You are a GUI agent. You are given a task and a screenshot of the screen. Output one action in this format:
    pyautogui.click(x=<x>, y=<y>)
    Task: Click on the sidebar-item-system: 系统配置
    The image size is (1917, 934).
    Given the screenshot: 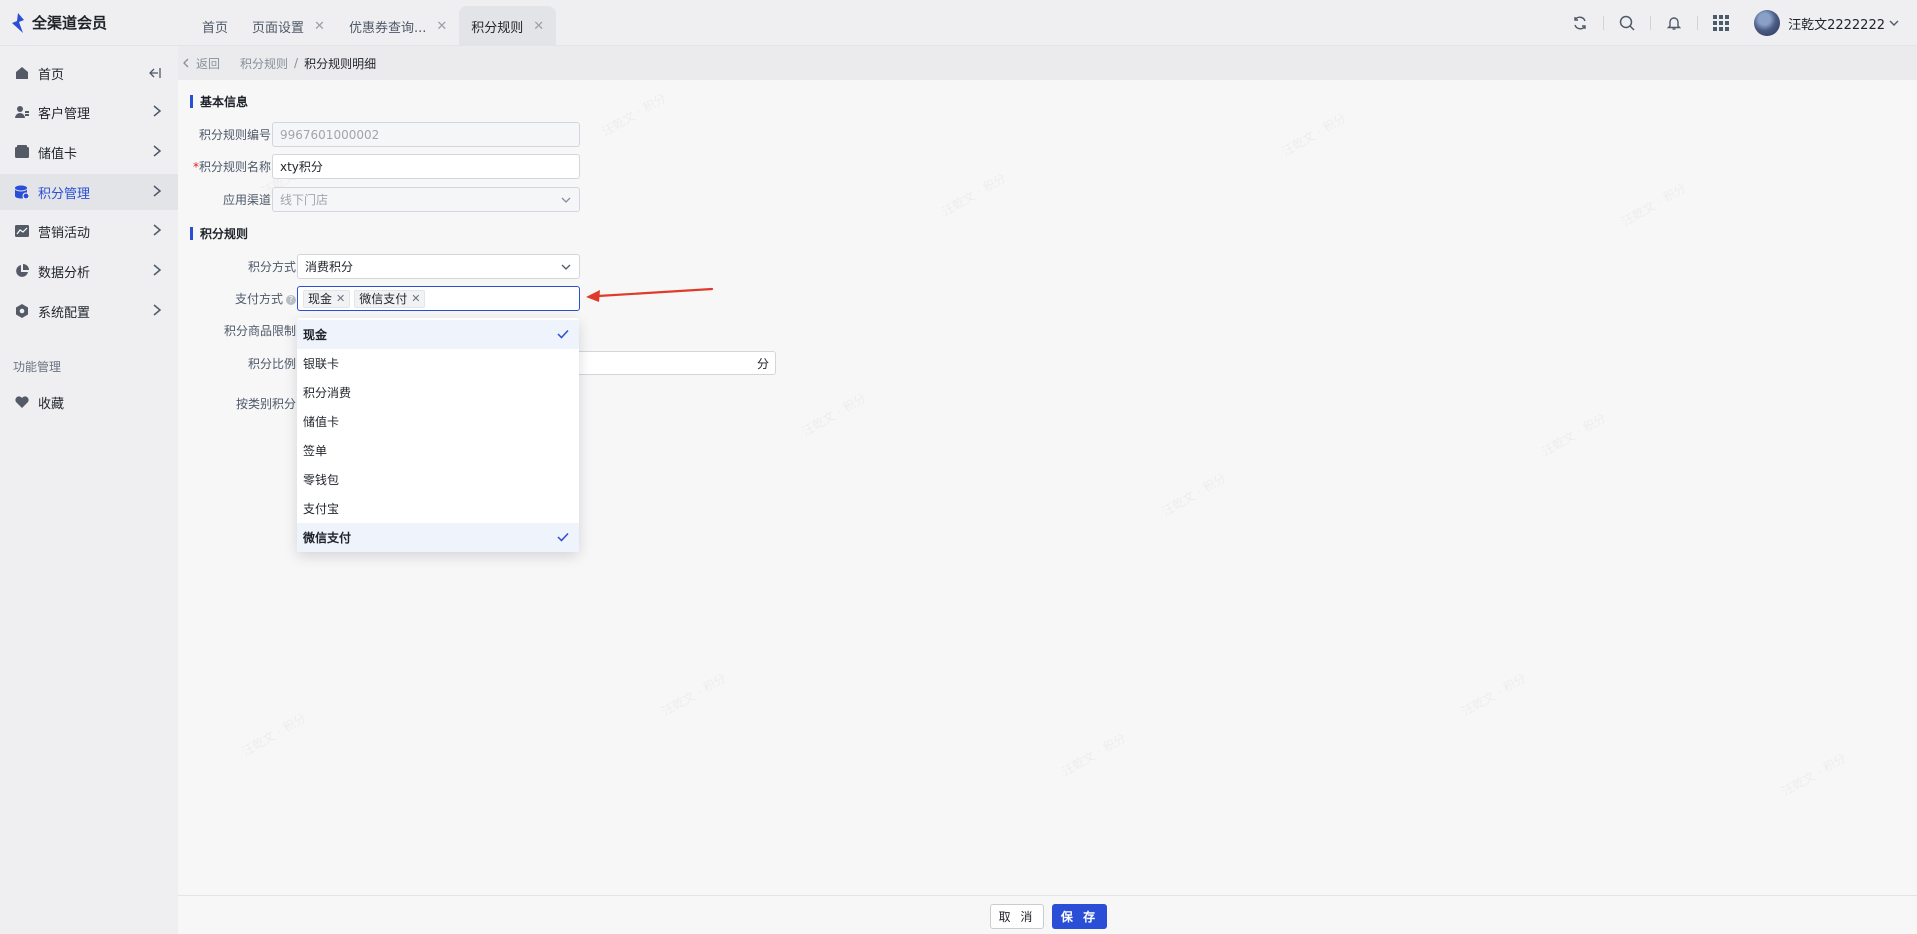 What is the action you would take?
    pyautogui.click(x=89, y=311)
    